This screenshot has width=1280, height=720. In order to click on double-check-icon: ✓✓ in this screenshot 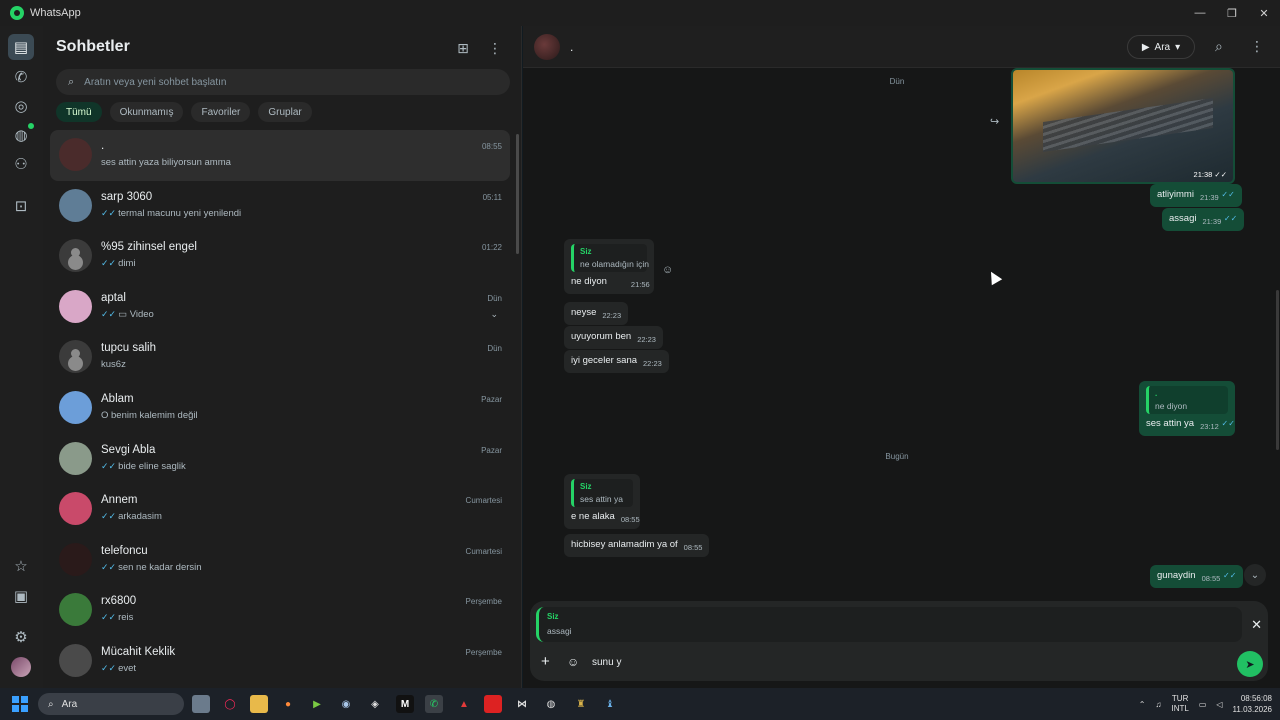, I will do `click(109, 263)`.